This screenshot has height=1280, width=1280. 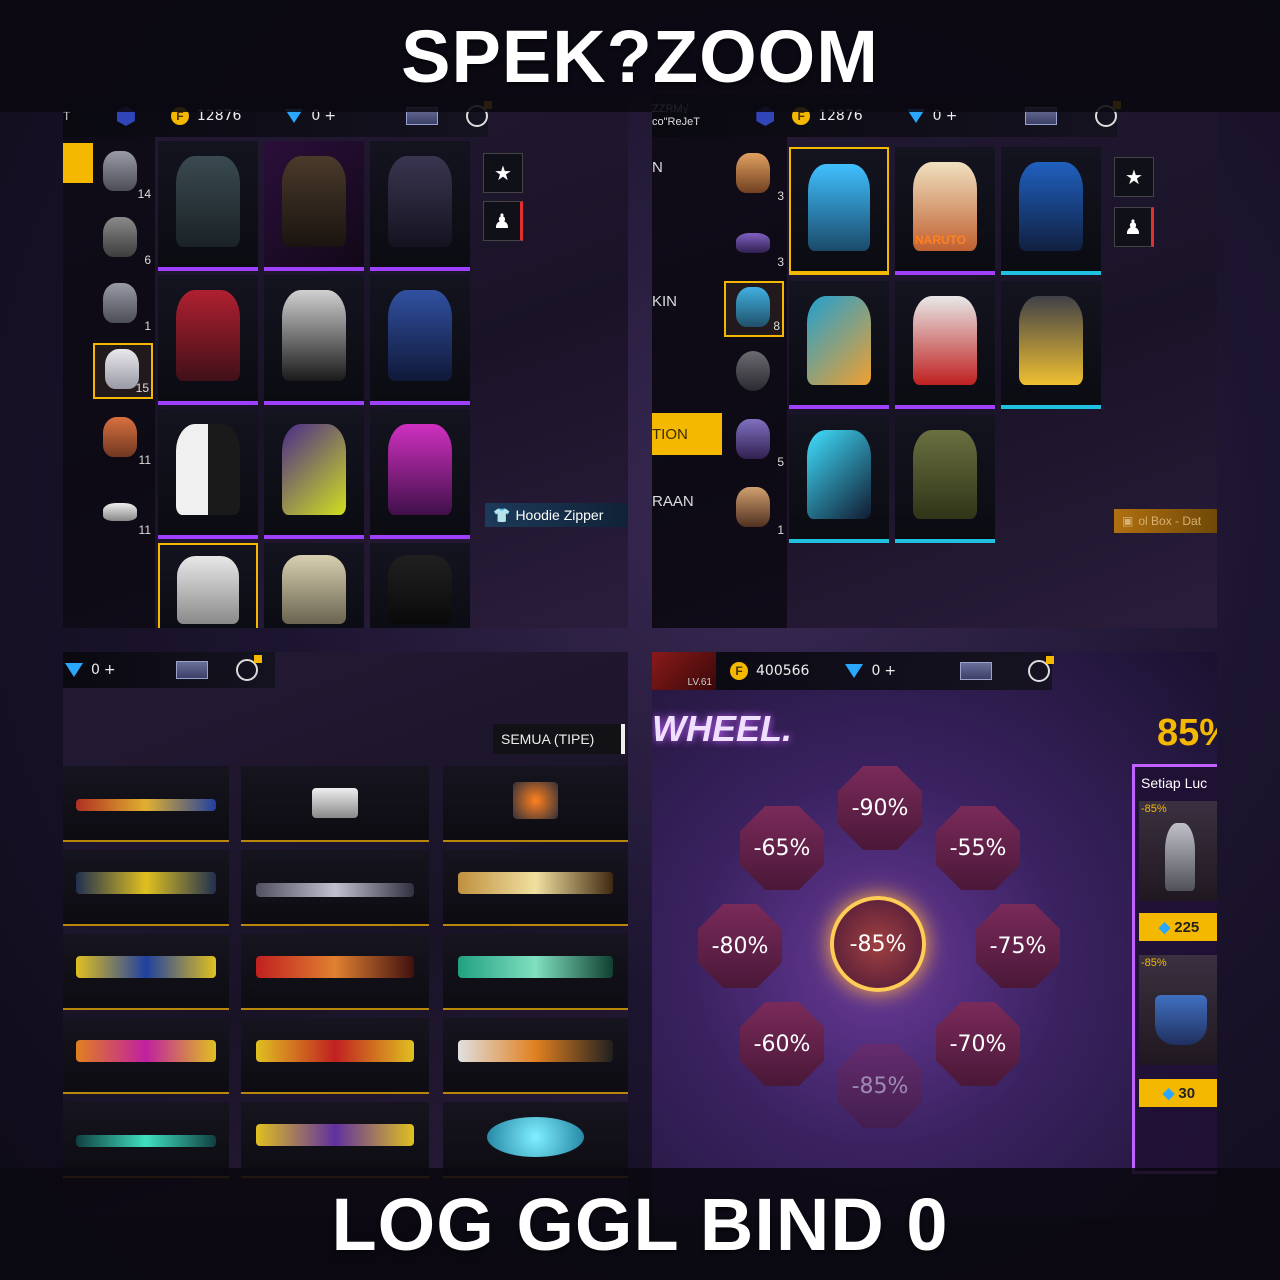 I want to click on wheel-slot: -70%, so click(x=978, y=1044).